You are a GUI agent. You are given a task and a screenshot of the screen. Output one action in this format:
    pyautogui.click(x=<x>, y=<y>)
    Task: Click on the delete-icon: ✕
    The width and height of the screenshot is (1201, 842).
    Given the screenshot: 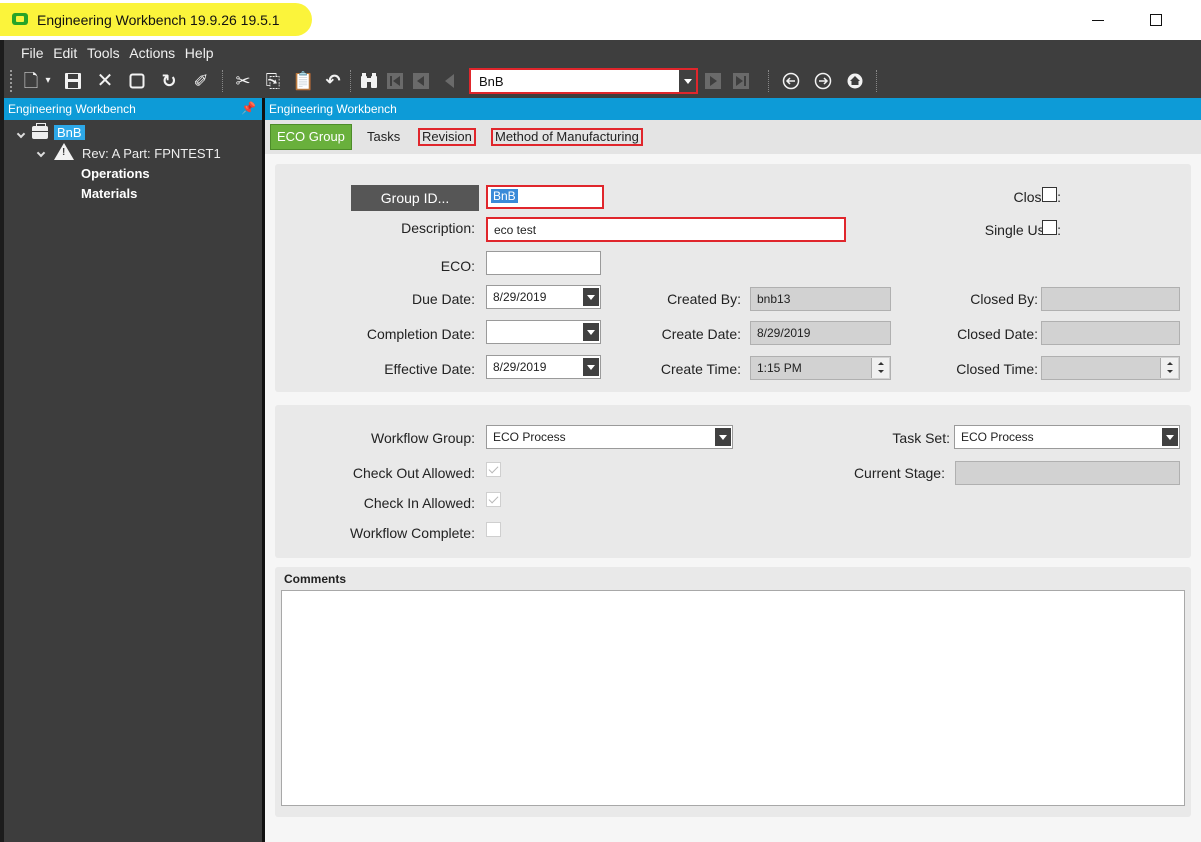 What is the action you would take?
    pyautogui.click(x=105, y=81)
    